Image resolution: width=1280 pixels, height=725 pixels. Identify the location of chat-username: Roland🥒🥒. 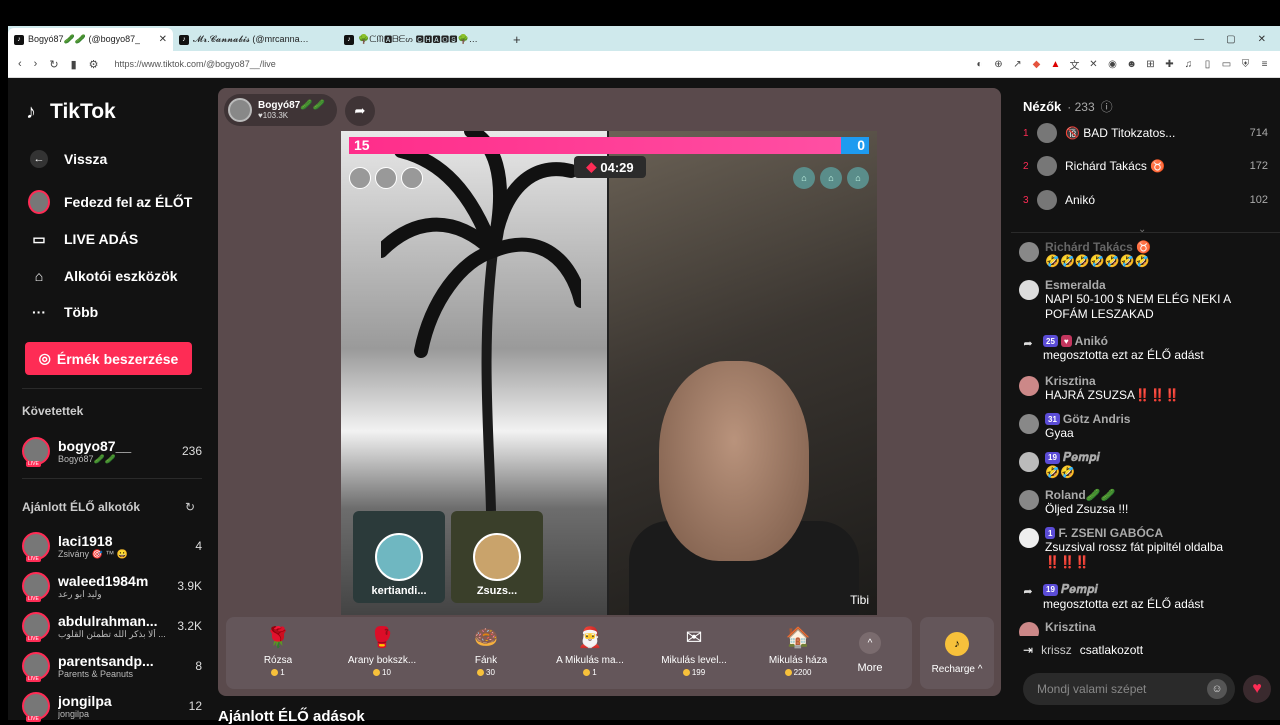
(1157, 495).